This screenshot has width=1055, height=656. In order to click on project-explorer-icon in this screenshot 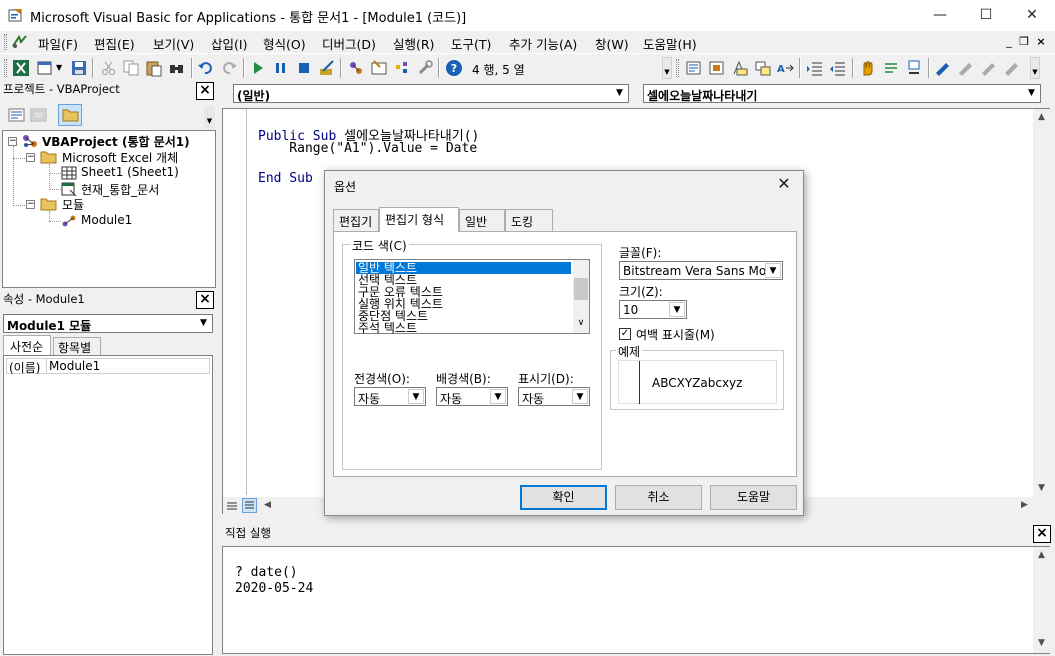, I will do `click(356, 68)`.